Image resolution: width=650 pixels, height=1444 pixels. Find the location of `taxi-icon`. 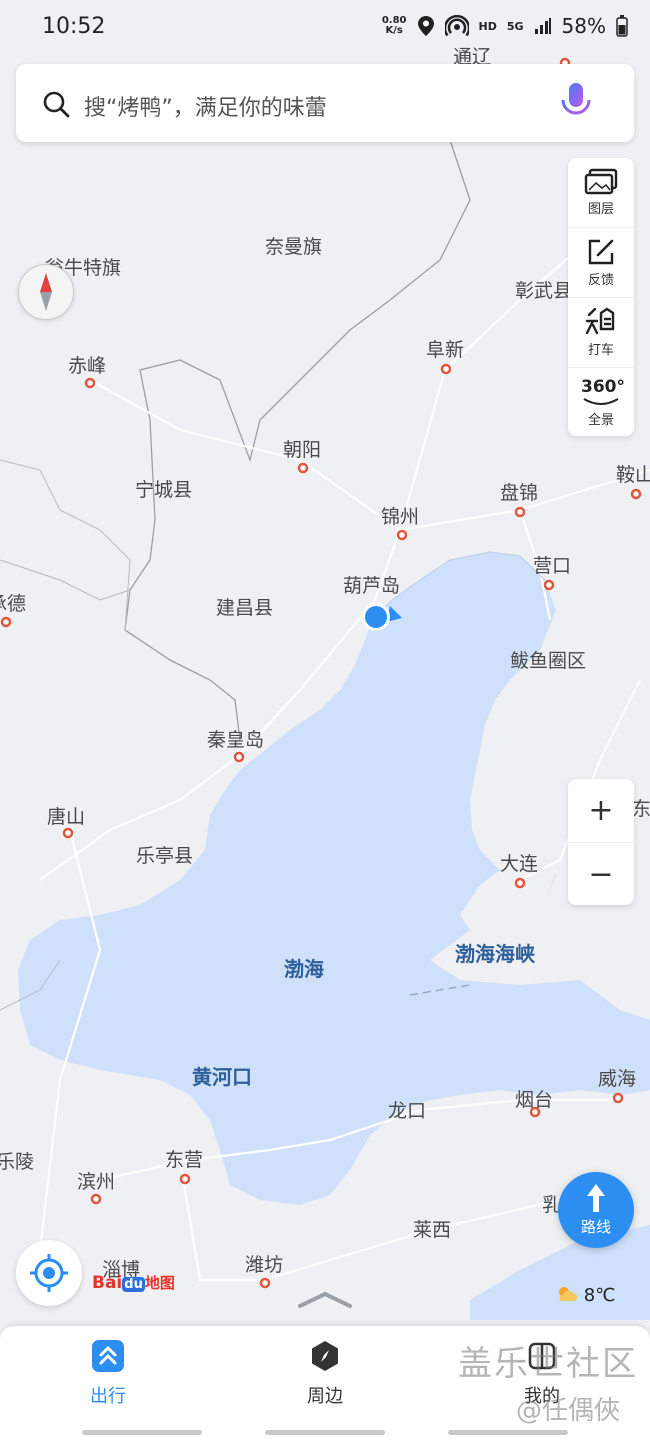

taxi-icon is located at coordinates (600, 321).